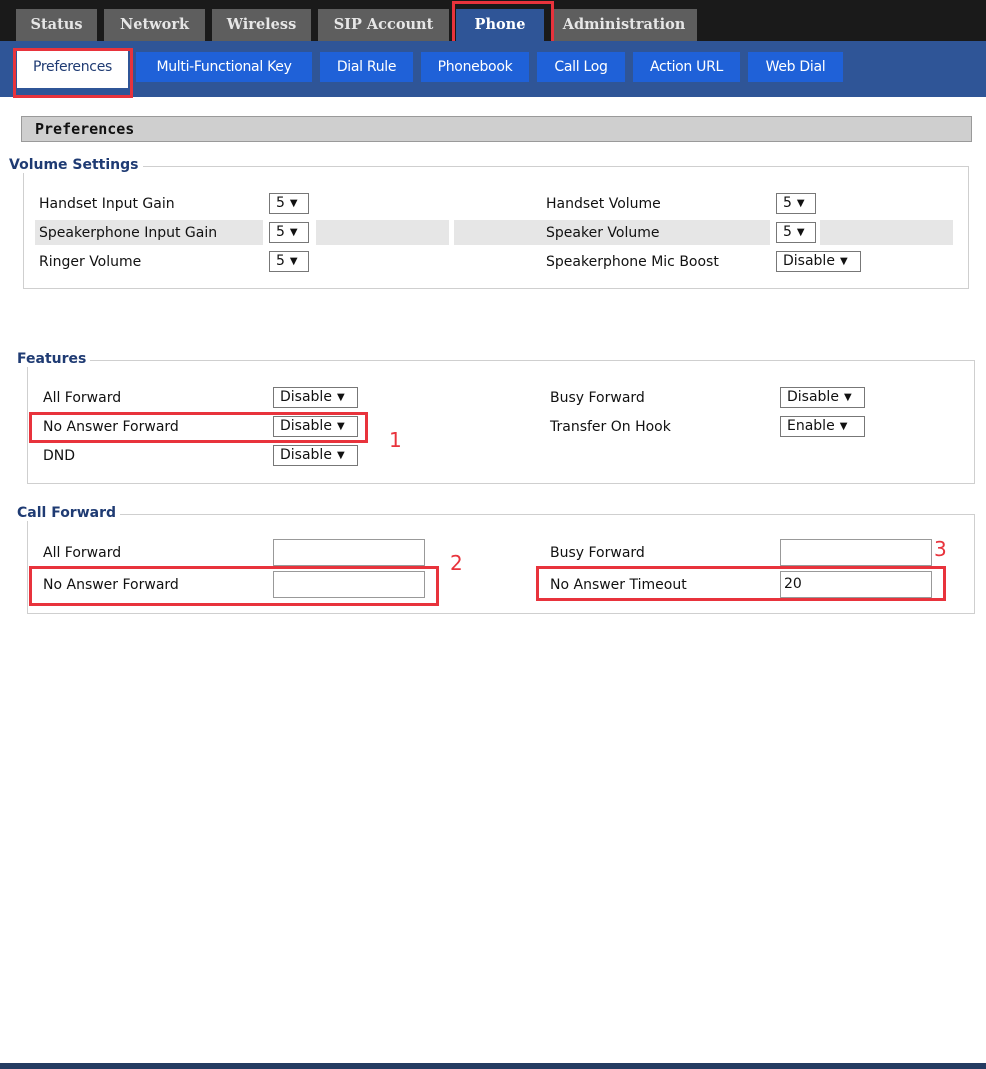 This screenshot has height=1069, width=986. What do you see at coordinates (597, 553) in the screenshot?
I see `cf-busy-forward-label: Busy Forward` at bounding box center [597, 553].